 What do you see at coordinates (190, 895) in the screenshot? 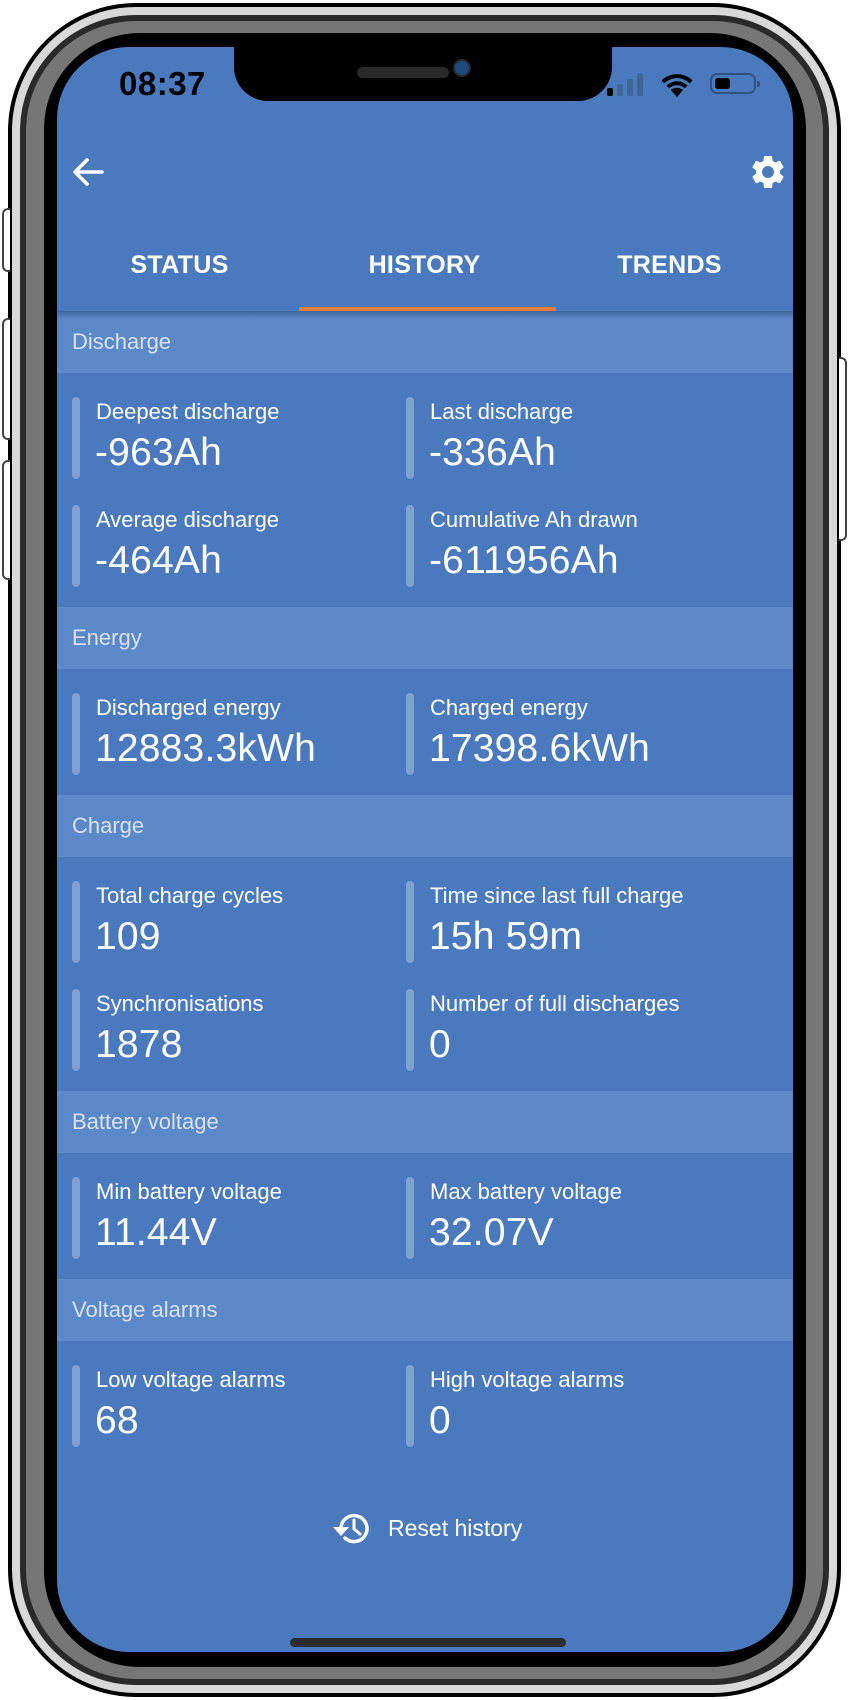
I see `stat-label: Total charge cycles` at bounding box center [190, 895].